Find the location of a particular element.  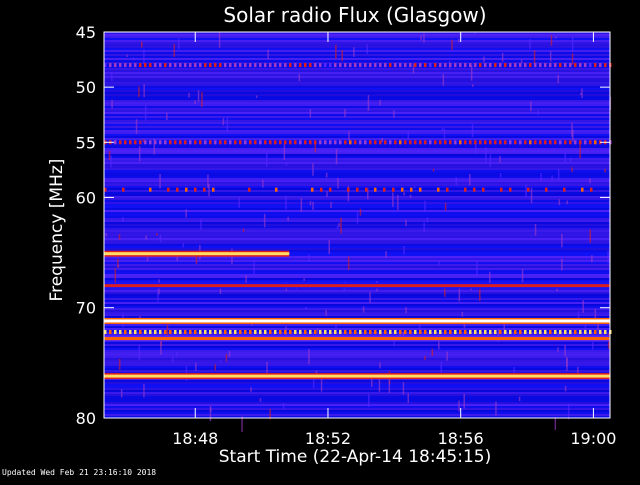

emission-band is located at coordinates (357, 376).